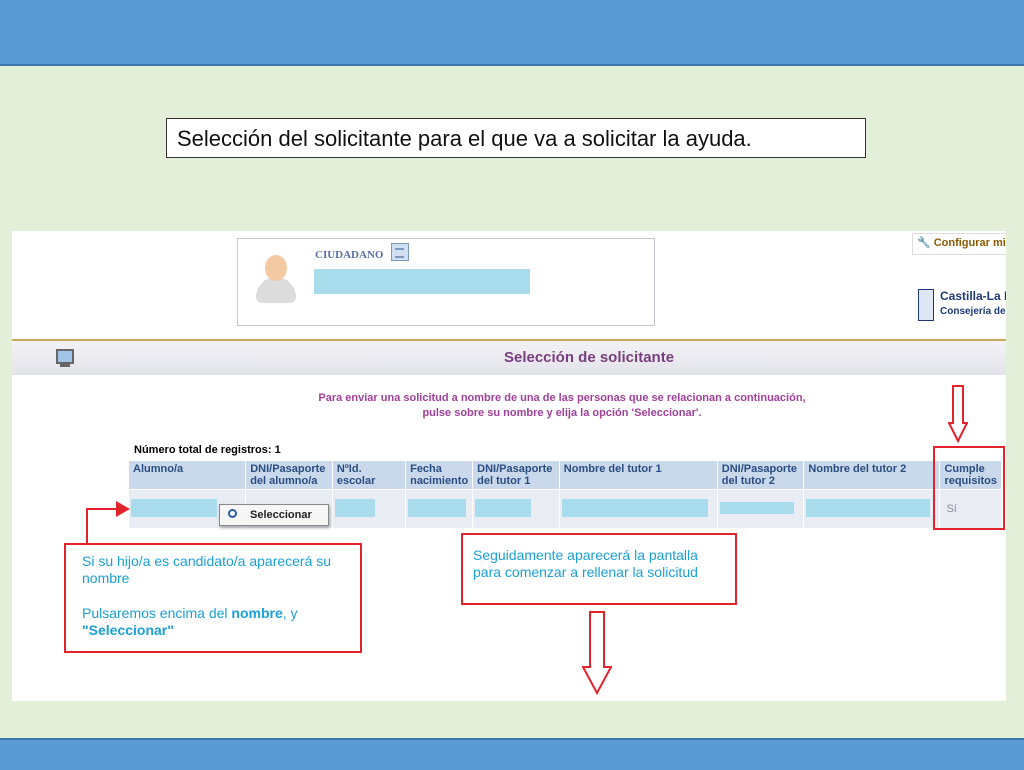 This screenshot has width=1024, height=770. I want to click on callout-left-line2: Pulsaremos encima del nombre, y, so click(190, 613).